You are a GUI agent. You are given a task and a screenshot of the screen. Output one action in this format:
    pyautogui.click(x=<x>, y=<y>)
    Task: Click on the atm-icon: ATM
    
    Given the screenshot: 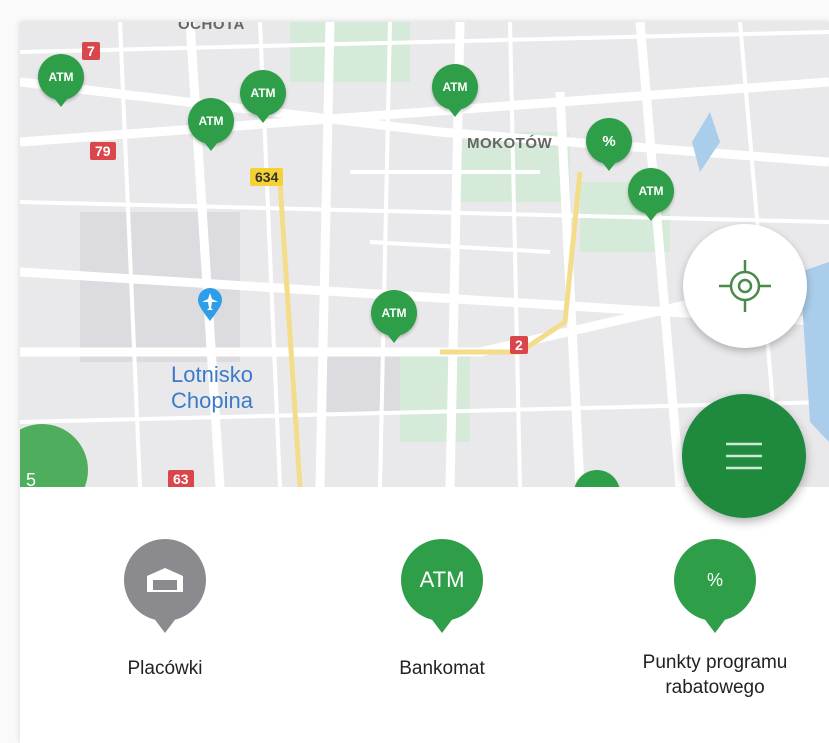 What is the action you would take?
    pyautogui.click(x=442, y=586)
    